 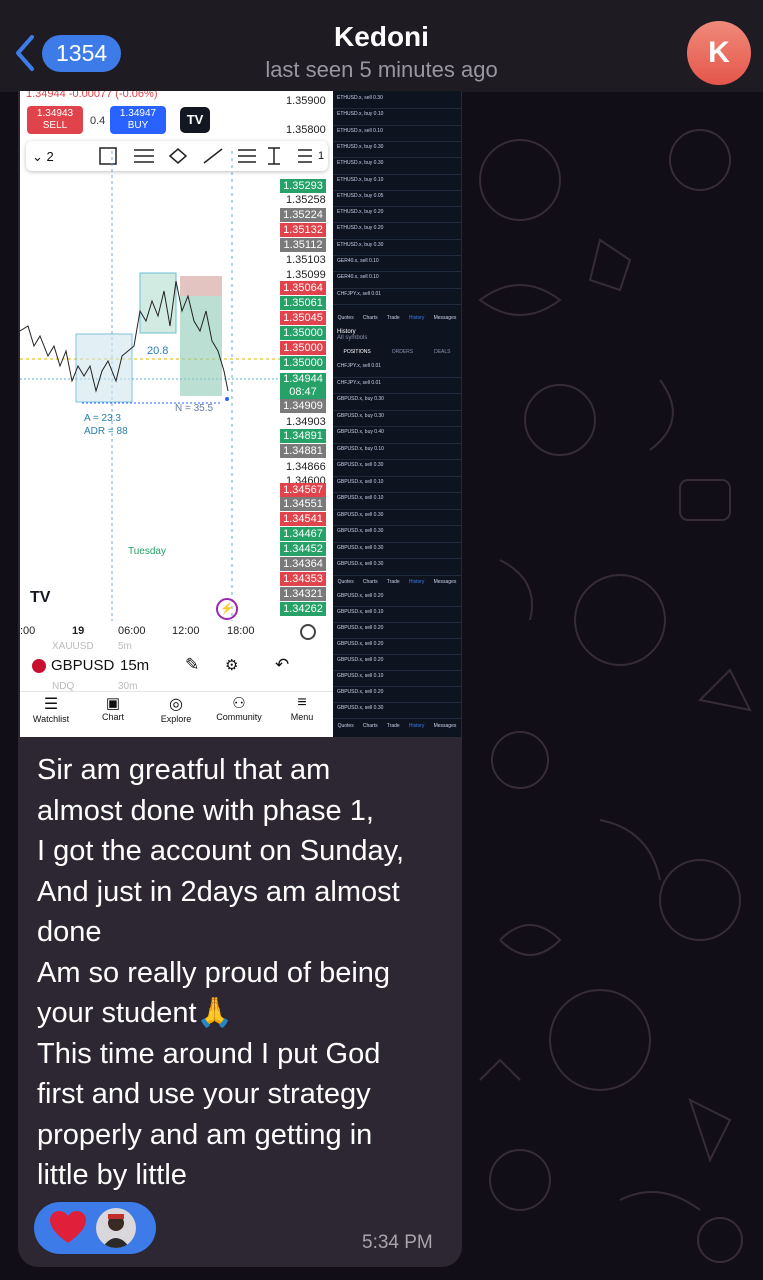 What do you see at coordinates (116, 1231) in the screenshot?
I see `person-icon` at bounding box center [116, 1231].